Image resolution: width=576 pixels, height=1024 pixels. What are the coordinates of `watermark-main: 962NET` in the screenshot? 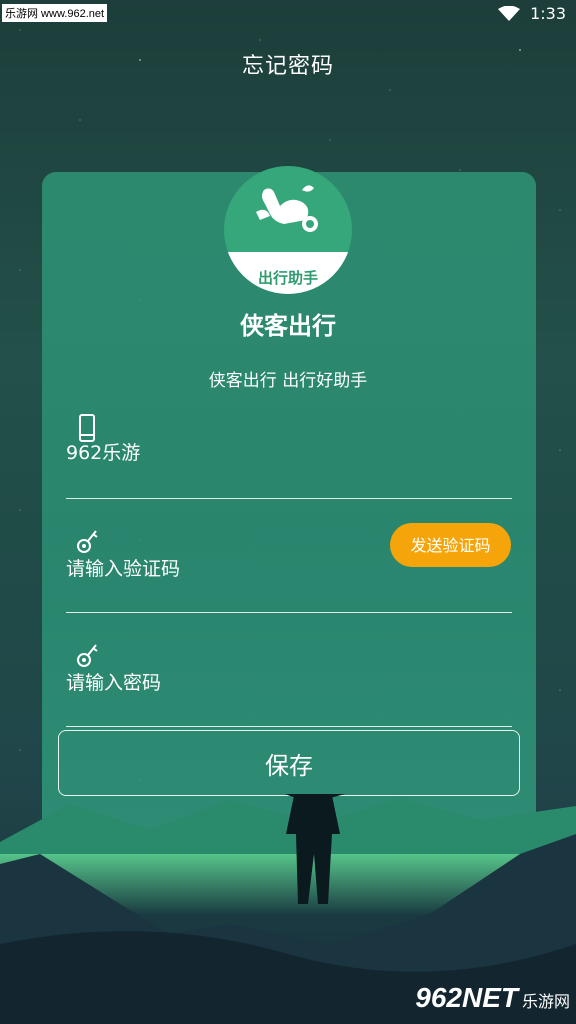 It's located at (466, 997).